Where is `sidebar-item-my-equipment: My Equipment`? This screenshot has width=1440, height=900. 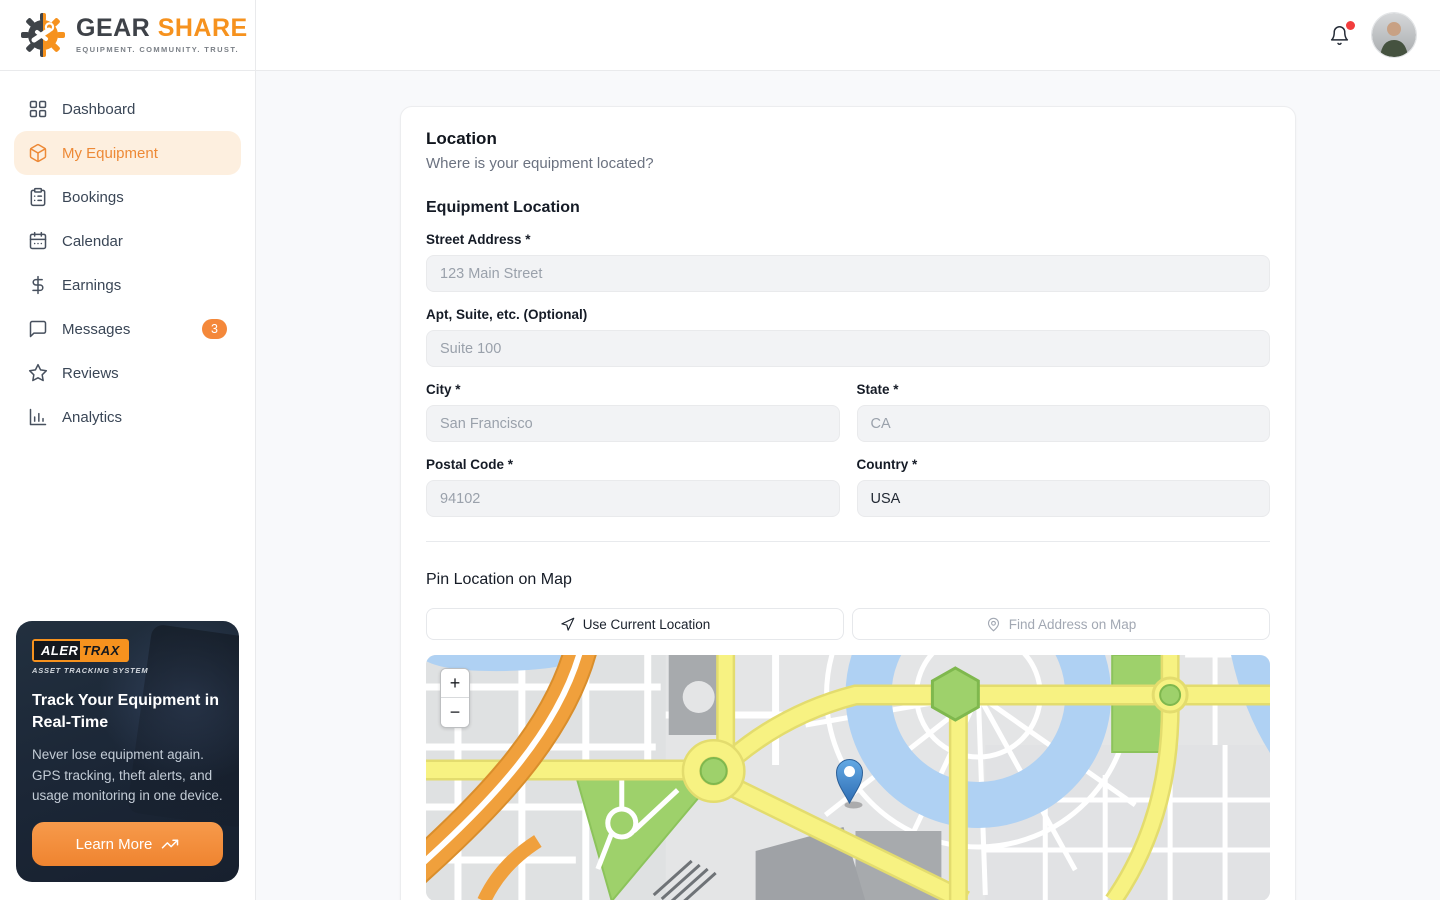 sidebar-item-my-equipment: My Equipment is located at coordinates (127, 153).